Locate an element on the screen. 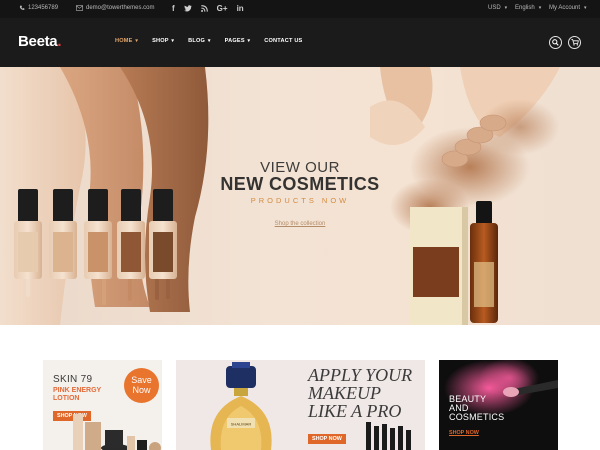 The width and height of the screenshot is (600, 450). menu-item-pages: PAGES ▾ is located at coordinates (238, 41).